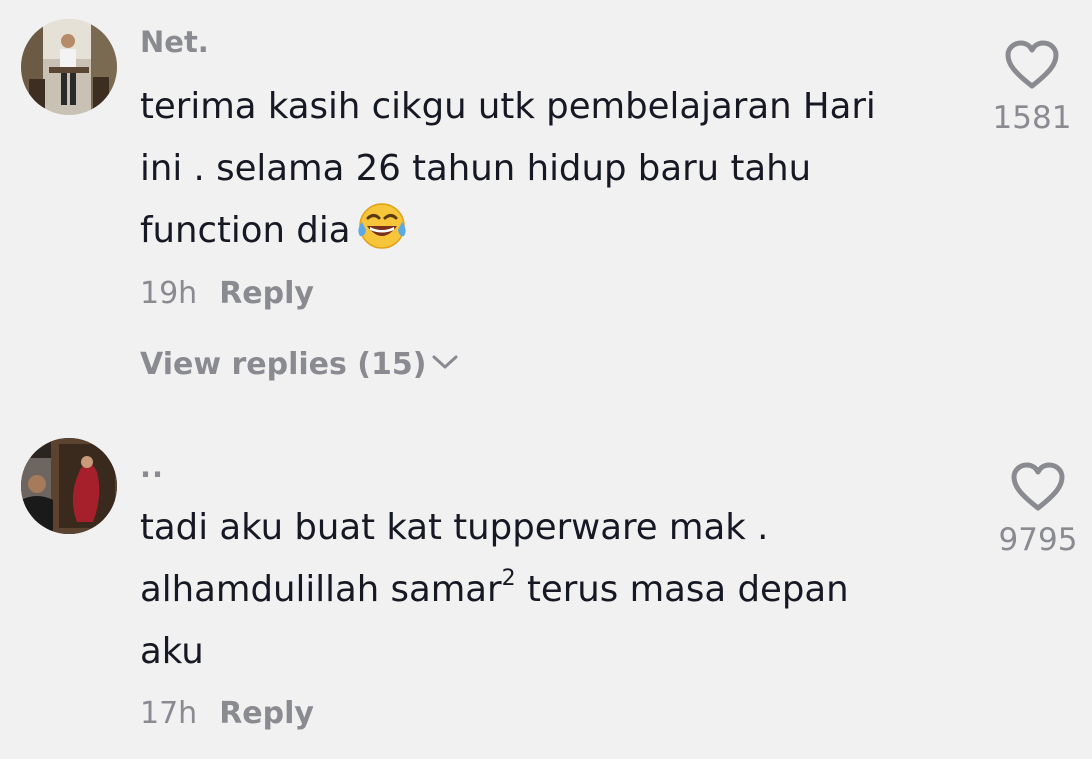 The height and width of the screenshot is (759, 1092). Describe the element at coordinates (508, 106) in the screenshot. I see `comment-text-line: terima kasih cikgu utk pembelajaran Hari` at that location.